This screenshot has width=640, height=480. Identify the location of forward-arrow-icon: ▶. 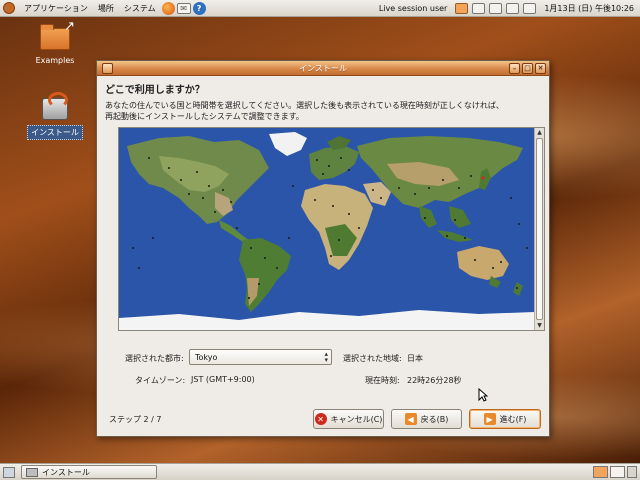
(489, 419).